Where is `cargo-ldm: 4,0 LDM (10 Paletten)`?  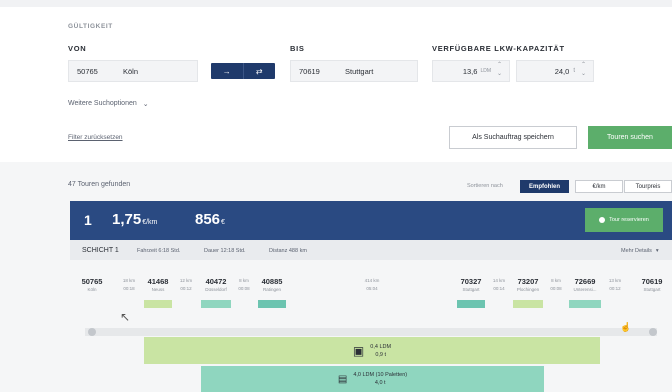 cargo-ldm: 4,0 LDM (10 Paletten) is located at coordinates (380, 375).